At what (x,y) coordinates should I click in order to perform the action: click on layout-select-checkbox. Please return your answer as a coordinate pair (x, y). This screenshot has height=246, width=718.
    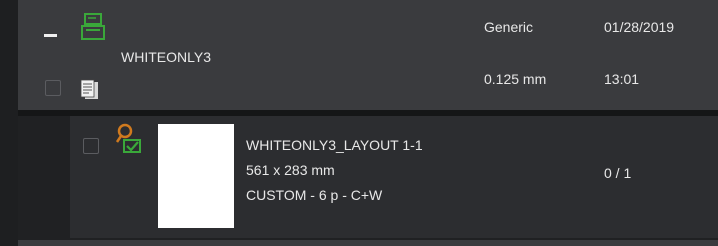
    Looking at the image, I should click on (91, 146).